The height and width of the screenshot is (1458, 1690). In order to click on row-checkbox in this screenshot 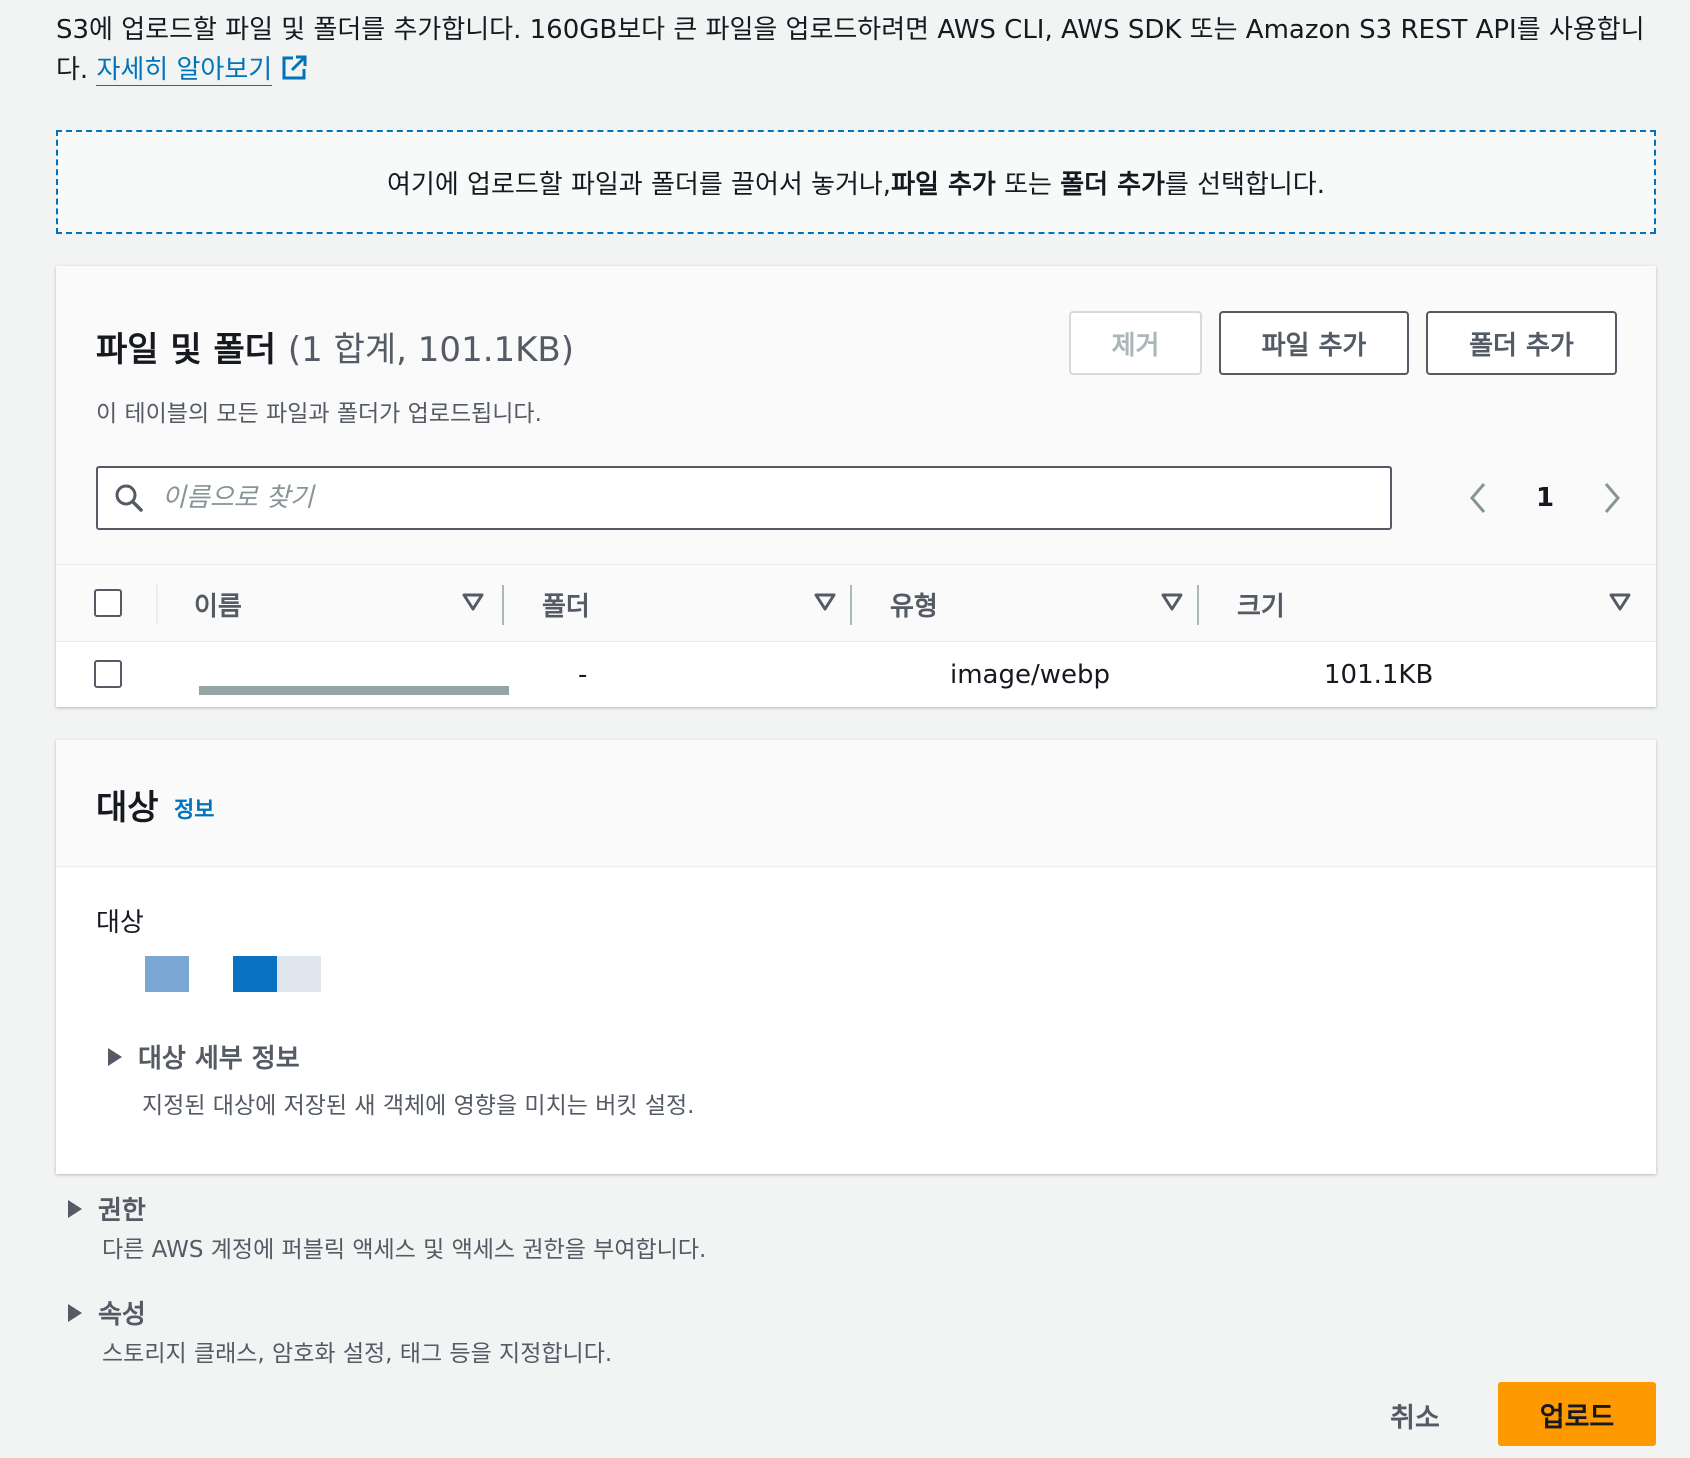, I will do `click(108, 674)`.